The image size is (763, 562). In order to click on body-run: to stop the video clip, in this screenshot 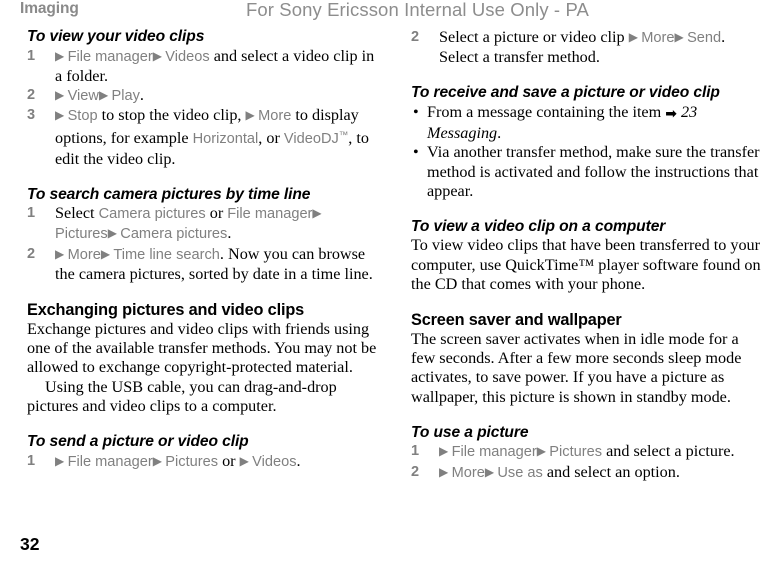, I will do `click(171, 115)`.